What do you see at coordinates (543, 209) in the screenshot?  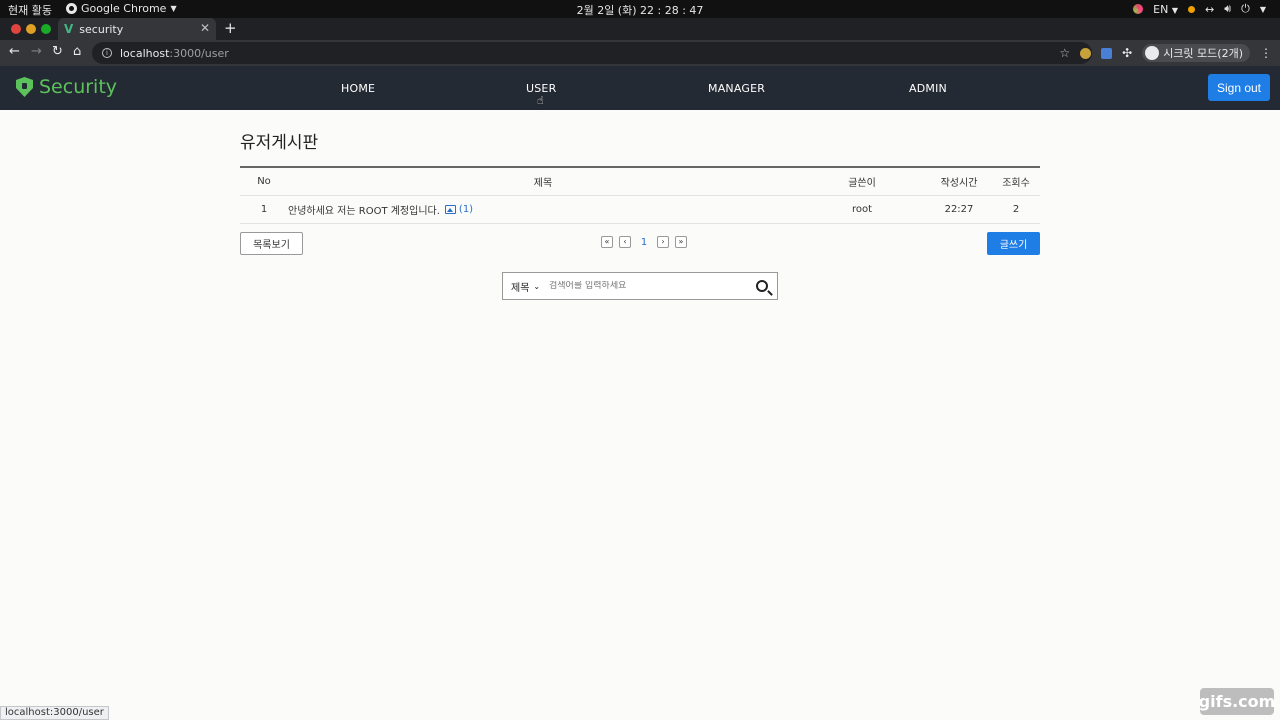 I see `cell-title: 안녕하세요 저는 ROOT 계정입니다. (1)` at bounding box center [543, 209].